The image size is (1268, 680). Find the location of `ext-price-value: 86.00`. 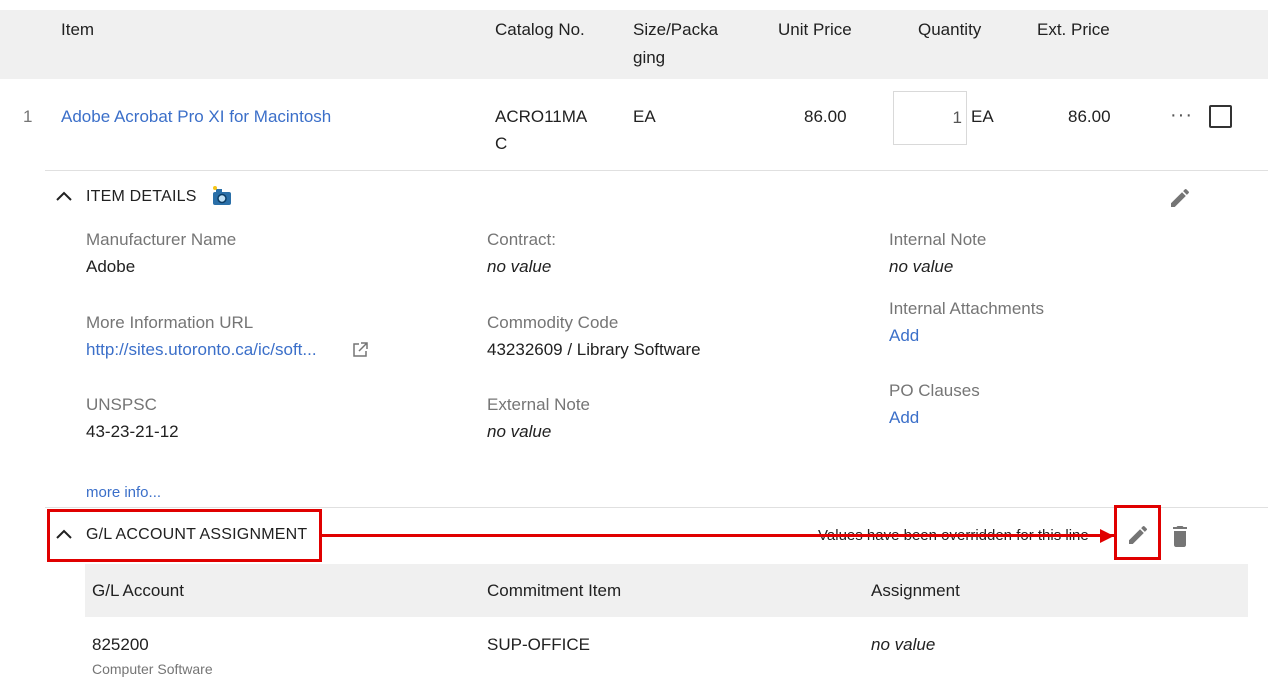

ext-price-value: 86.00 is located at coordinates (1089, 116).